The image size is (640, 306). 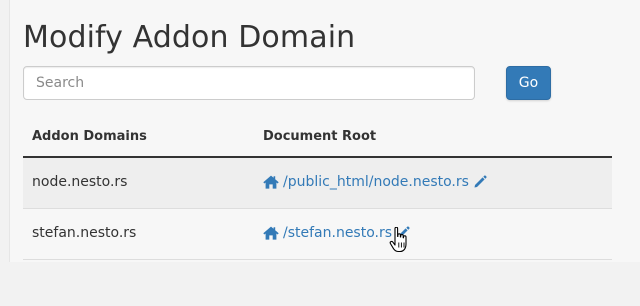 What do you see at coordinates (80, 182) in the screenshot?
I see `addon-domain-cell: node.nesto.rs` at bounding box center [80, 182].